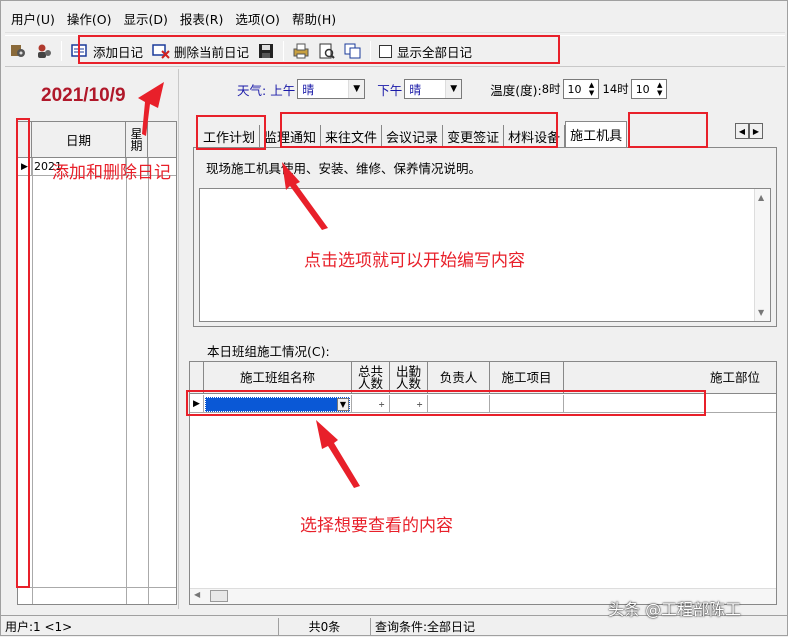  I want to click on team-name-select: ▼, so click(277, 404).